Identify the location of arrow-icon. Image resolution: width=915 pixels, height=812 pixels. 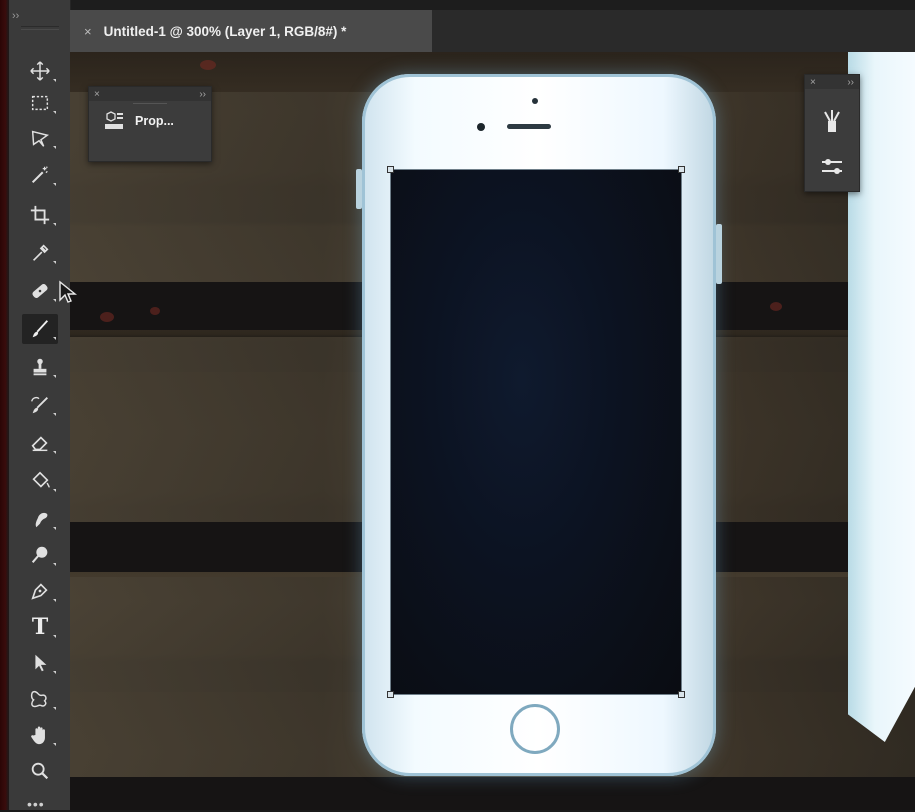
(41, 663).